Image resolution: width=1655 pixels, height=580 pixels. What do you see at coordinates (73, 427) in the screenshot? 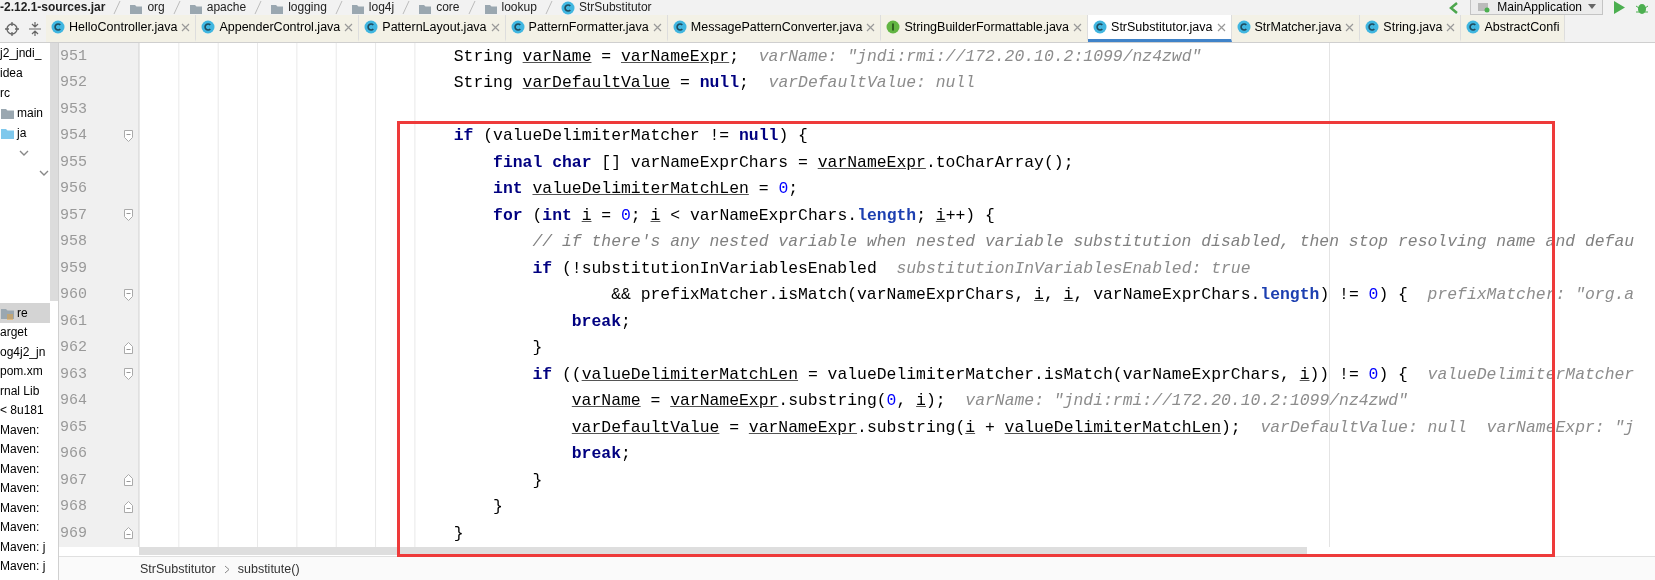
I see `line-number: 965` at bounding box center [73, 427].